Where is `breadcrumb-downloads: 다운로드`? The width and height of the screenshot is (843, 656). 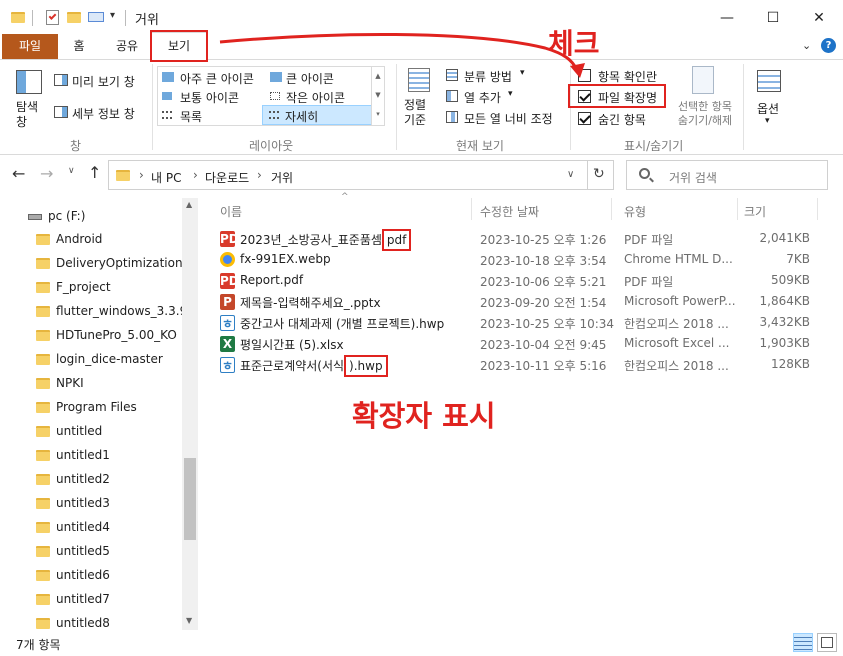
breadcrumb-downloads: 다운로드 is located at coordinates (227, 177).